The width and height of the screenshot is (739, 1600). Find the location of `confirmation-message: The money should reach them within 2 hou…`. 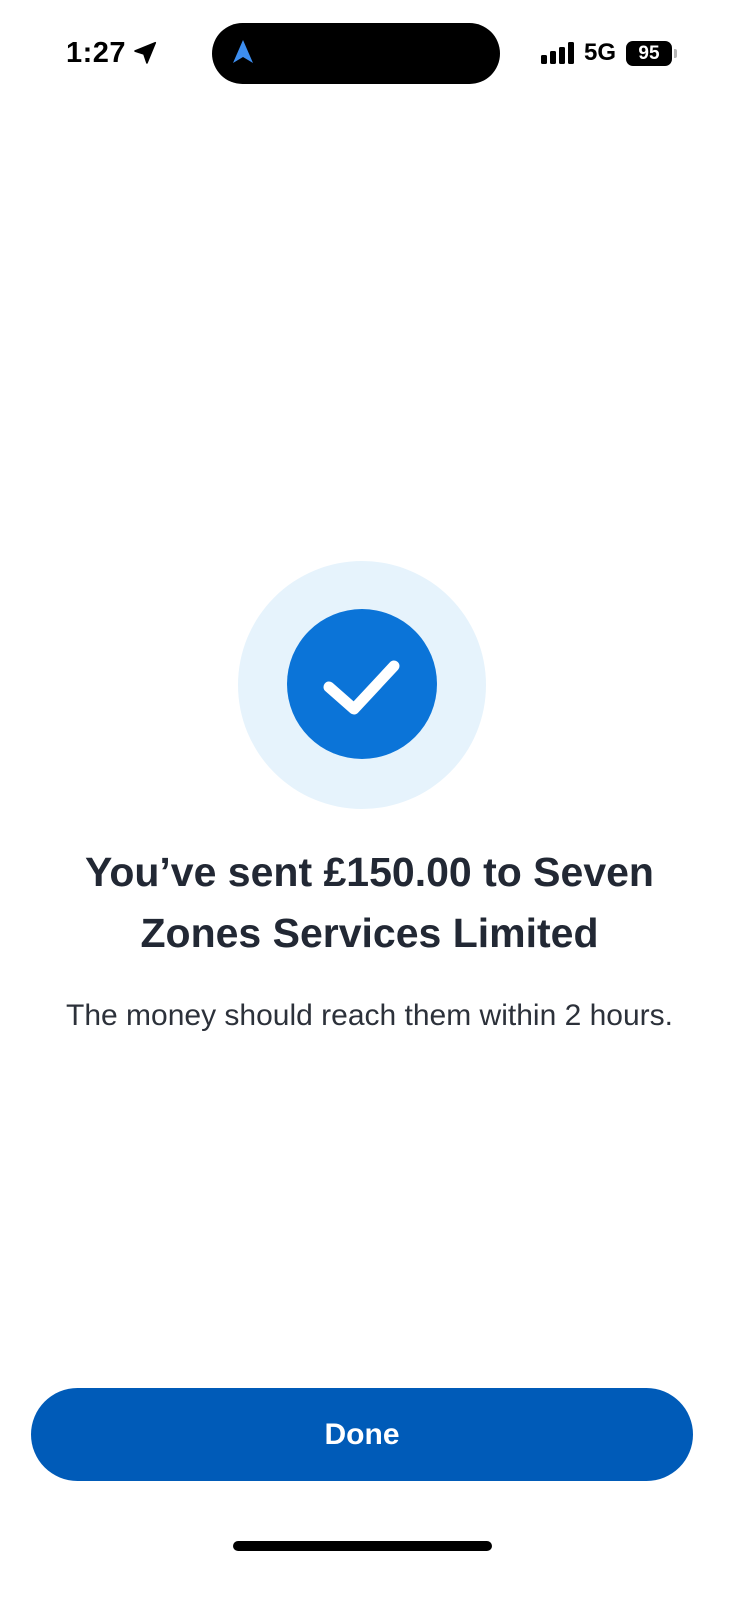

confirmation-message: The money should reach them within 2 hou… is located at coordinates (369, 1015).